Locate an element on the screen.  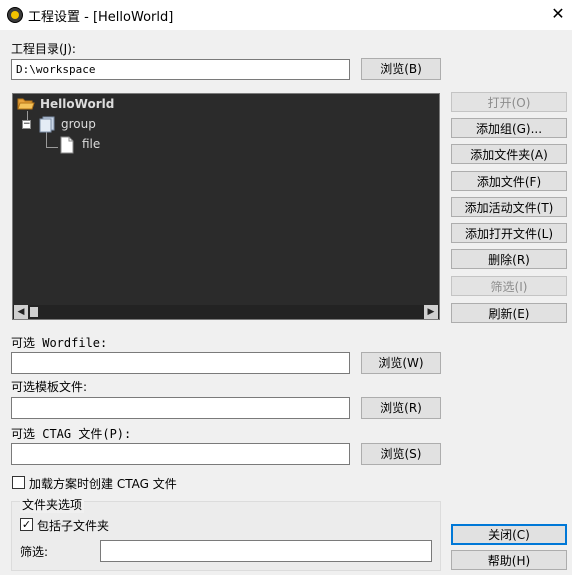
ctag-browse-button: 浏览(S) is located at coordinates (401, 454).